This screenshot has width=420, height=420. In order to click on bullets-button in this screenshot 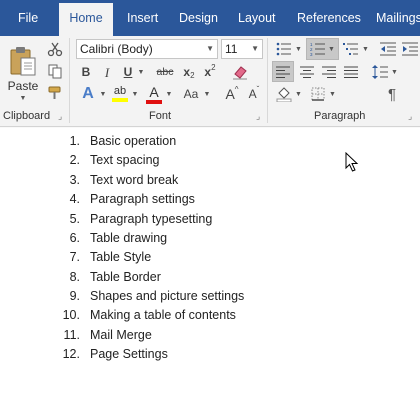, I will do `click(284, 49)`.